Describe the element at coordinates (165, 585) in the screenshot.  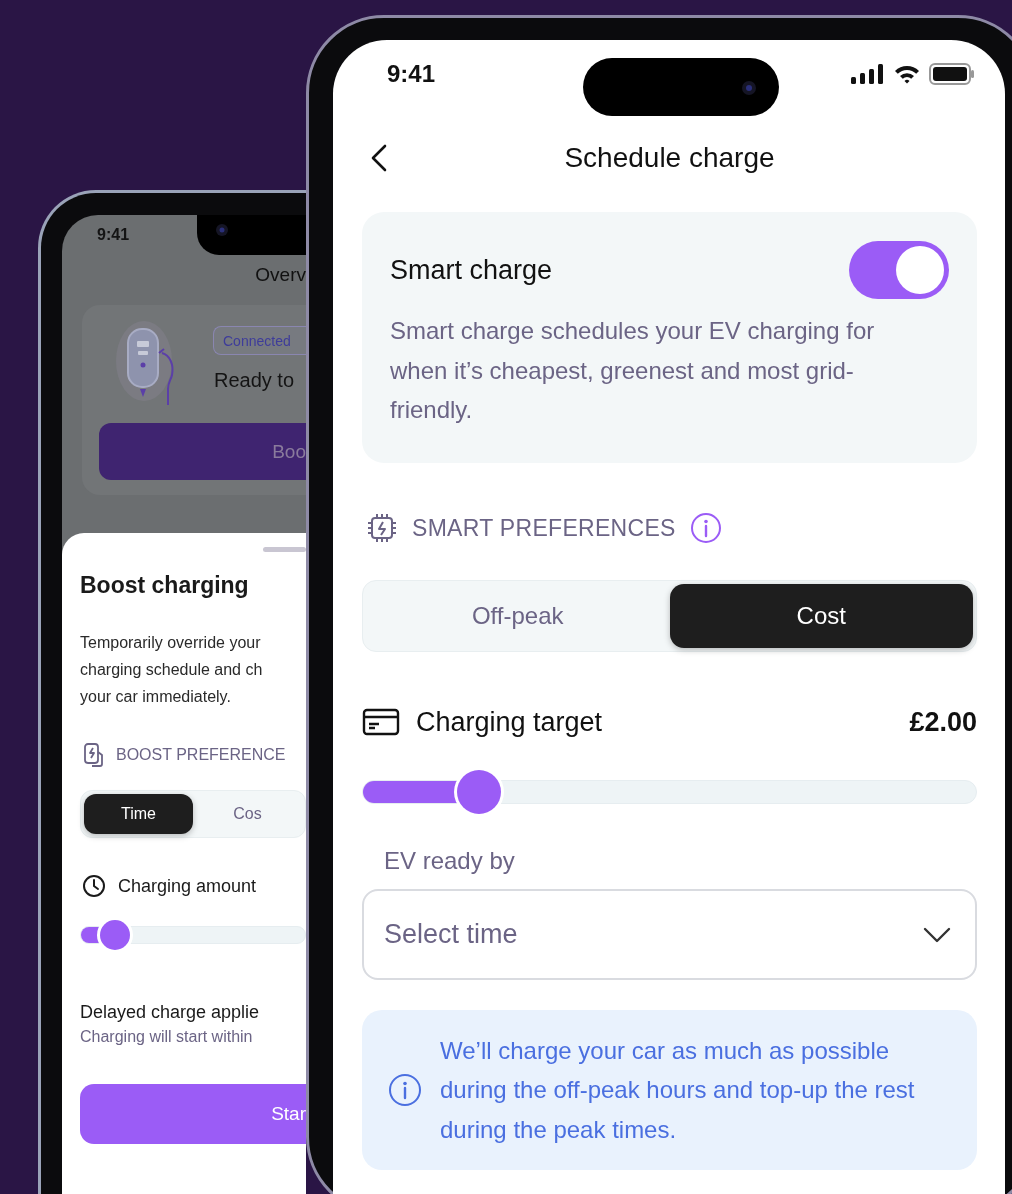
I see `sheet-title: Boost charging` at that location.